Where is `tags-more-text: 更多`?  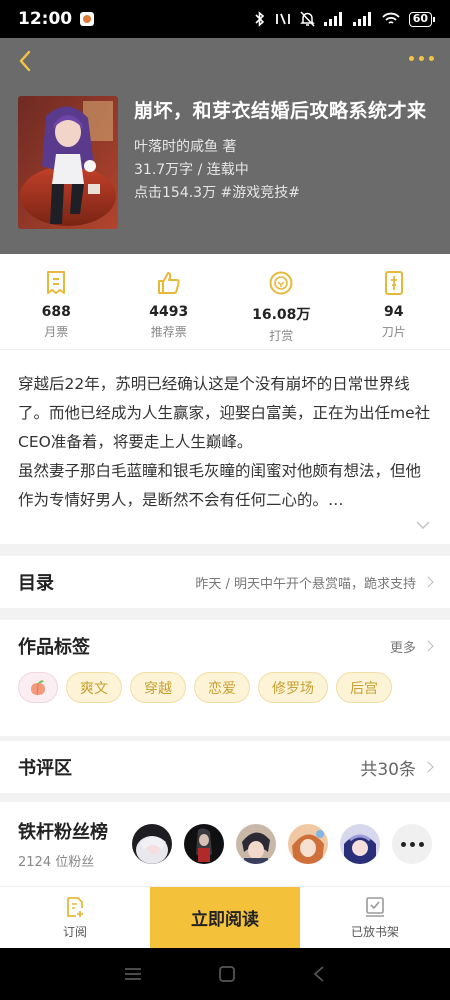
tags-more-text: 更多 is located at coordinates (402, 648).